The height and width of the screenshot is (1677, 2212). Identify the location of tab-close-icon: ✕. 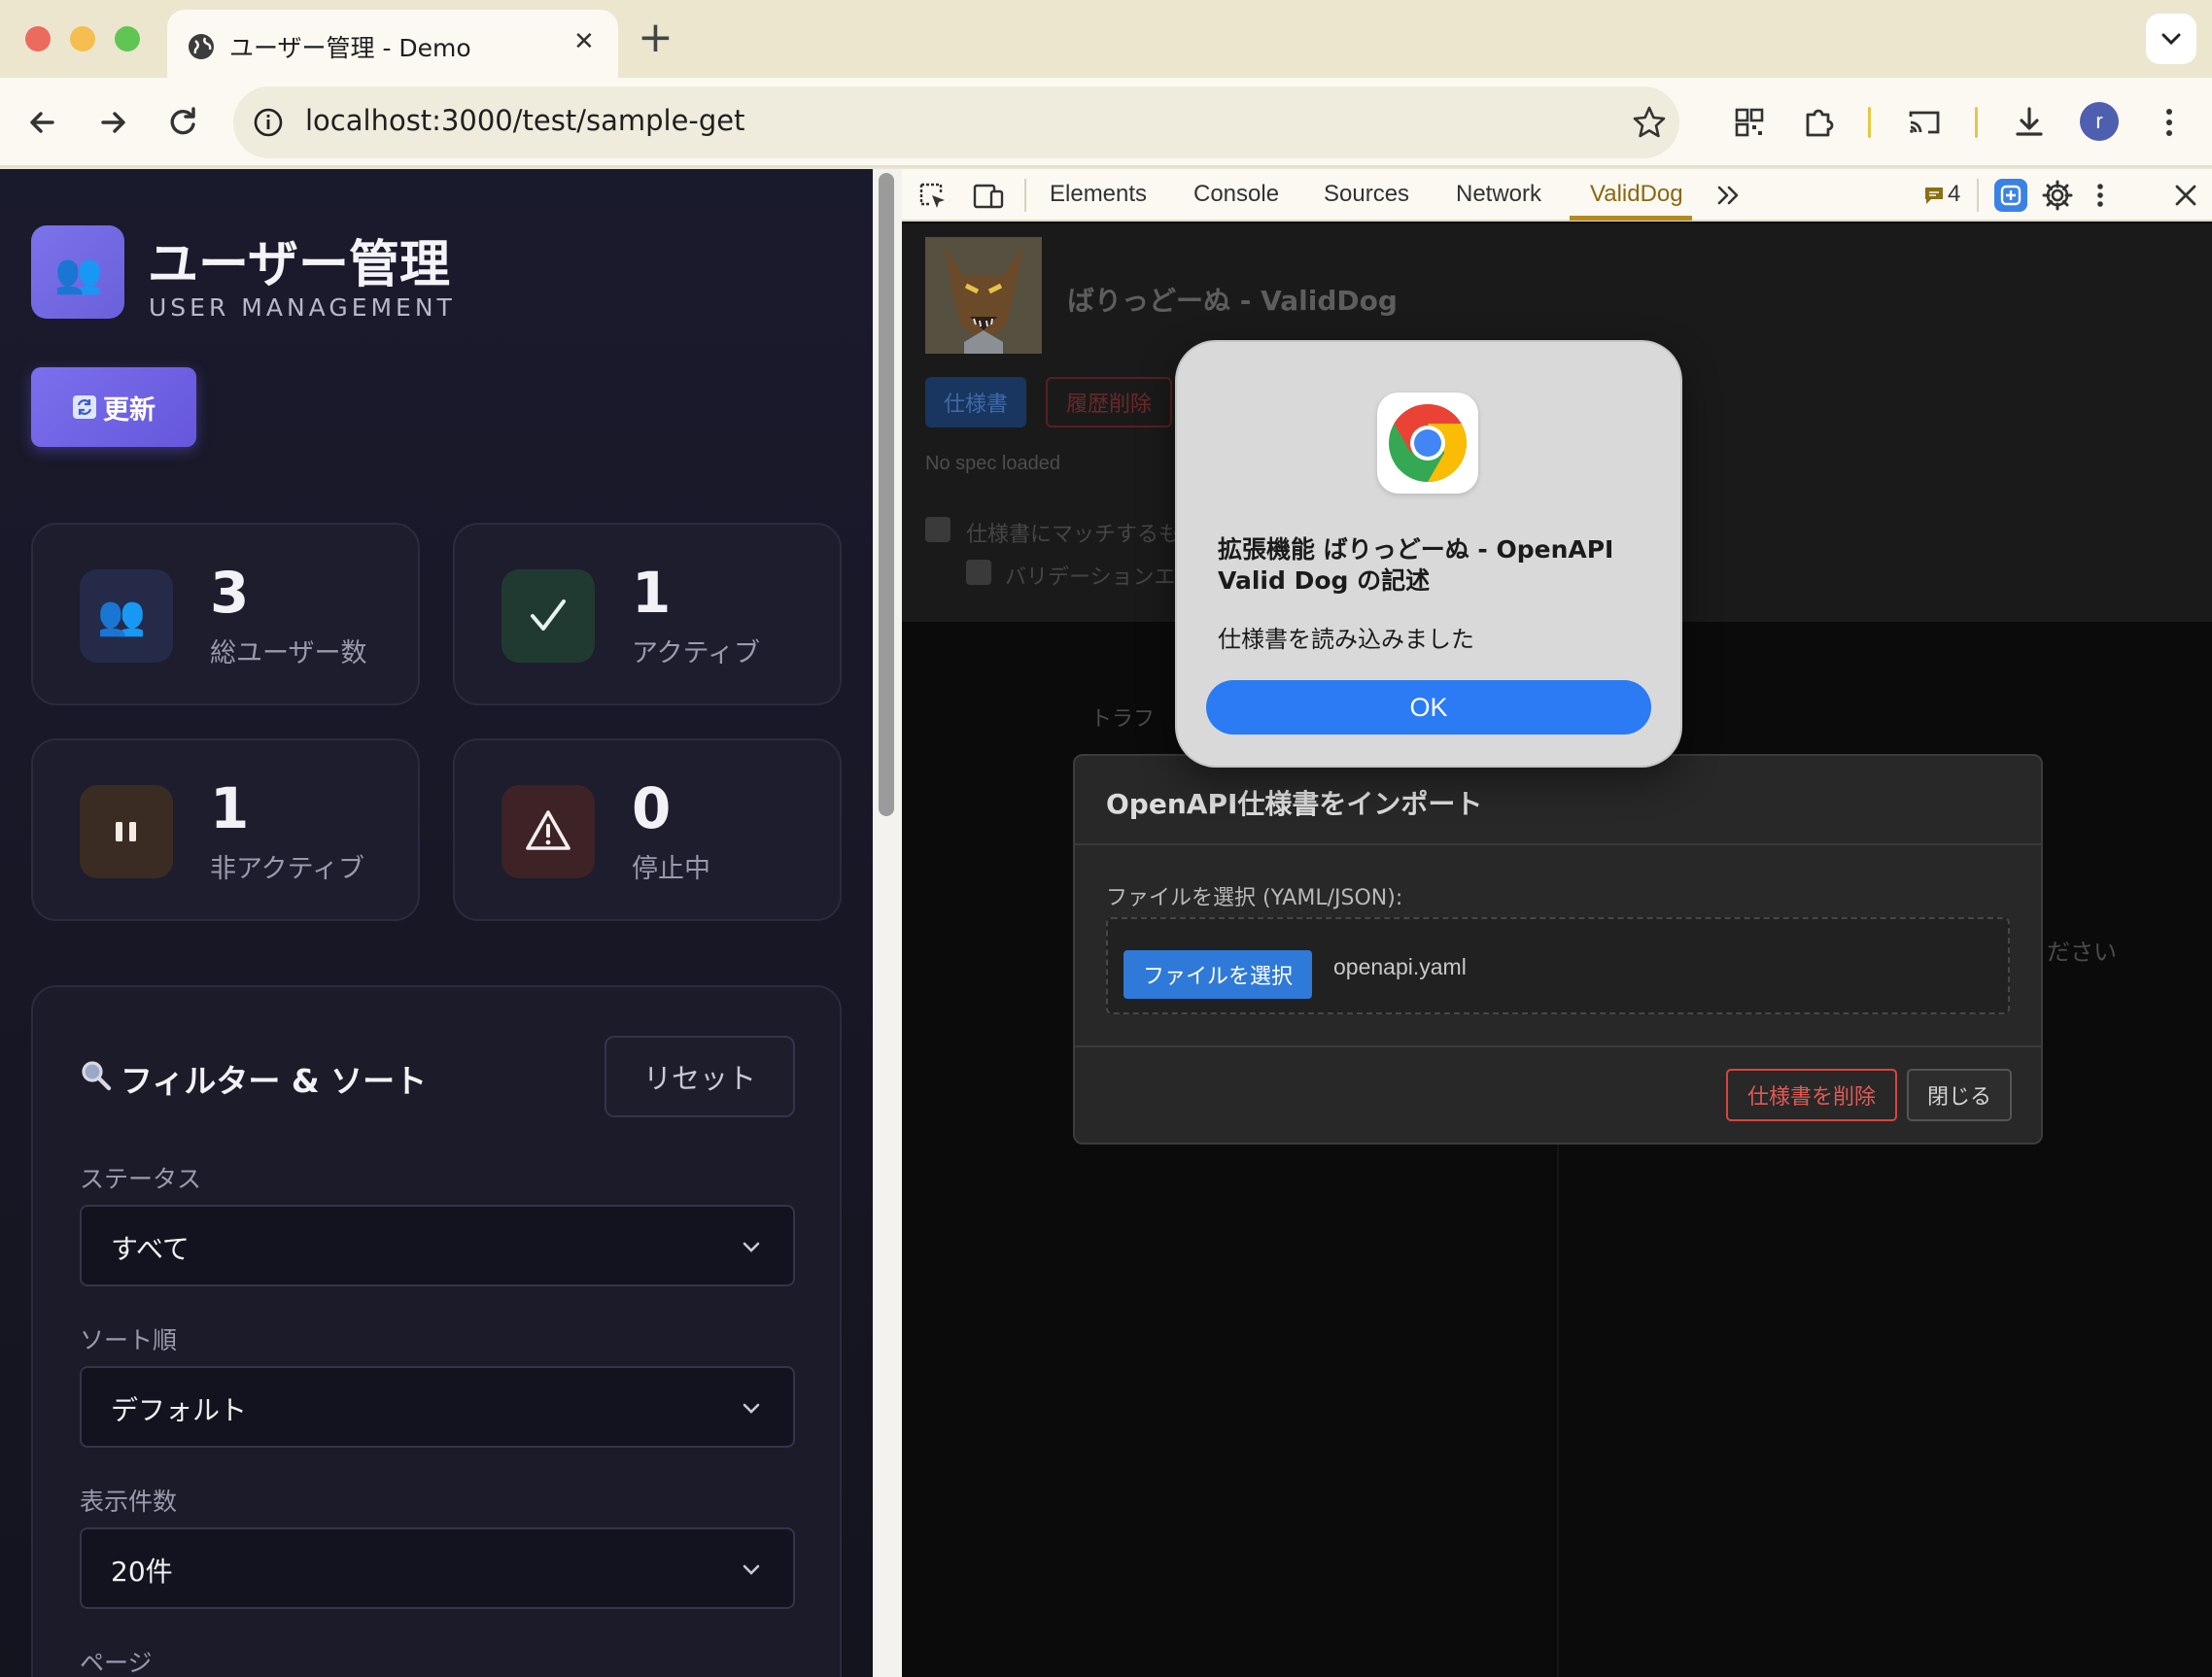
(584, 41).